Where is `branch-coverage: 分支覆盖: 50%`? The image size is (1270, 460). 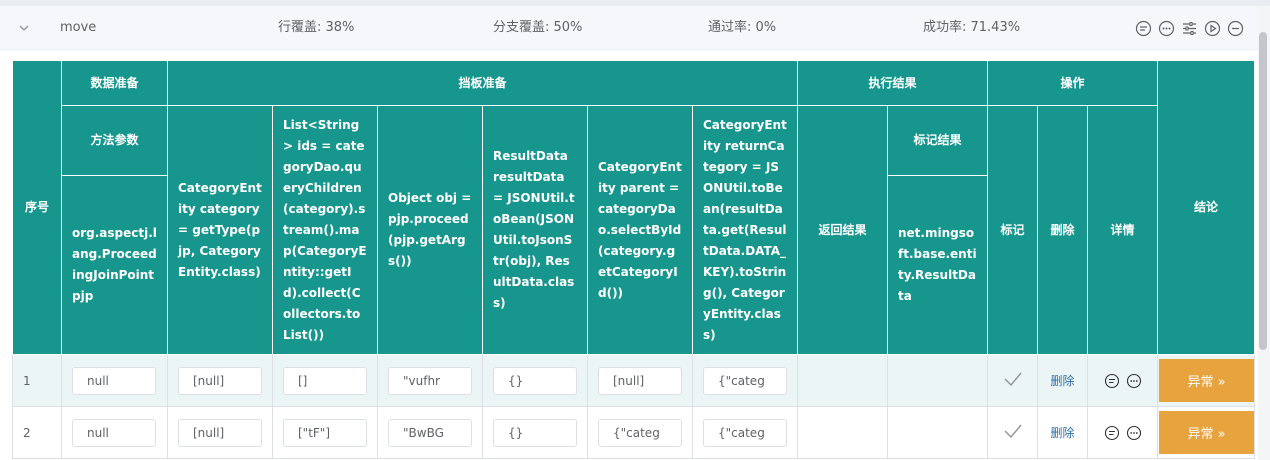
branch-coverage: 分支覆盖: 50% is located at coordinates (538, 27).